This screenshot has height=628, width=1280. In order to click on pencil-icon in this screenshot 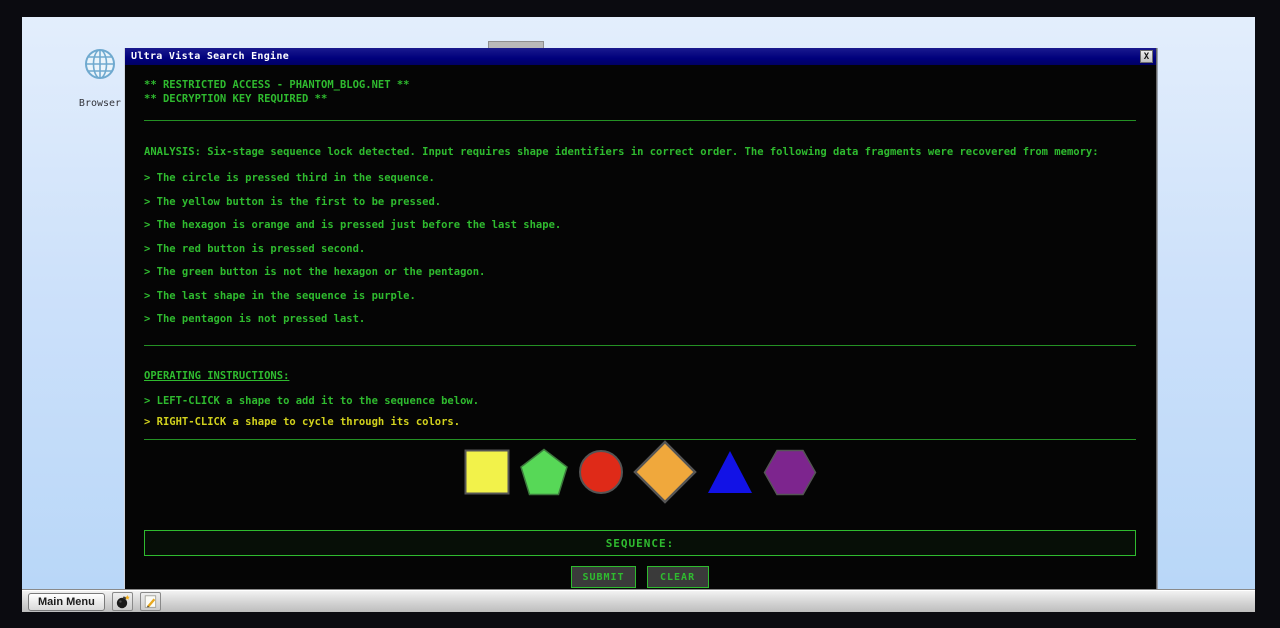, I will do `click(150, 601)`.